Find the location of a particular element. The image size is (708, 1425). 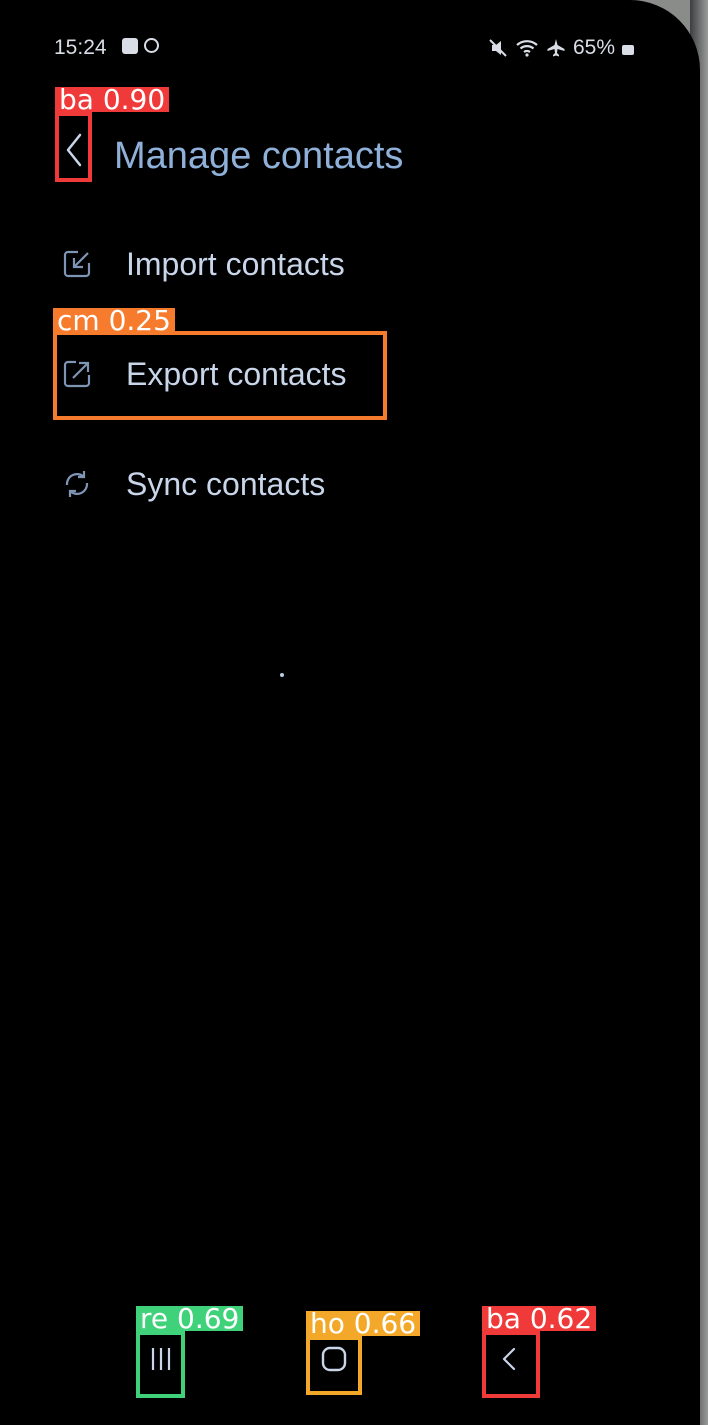

chevron-left-icon is located at coordinates (74, 150).